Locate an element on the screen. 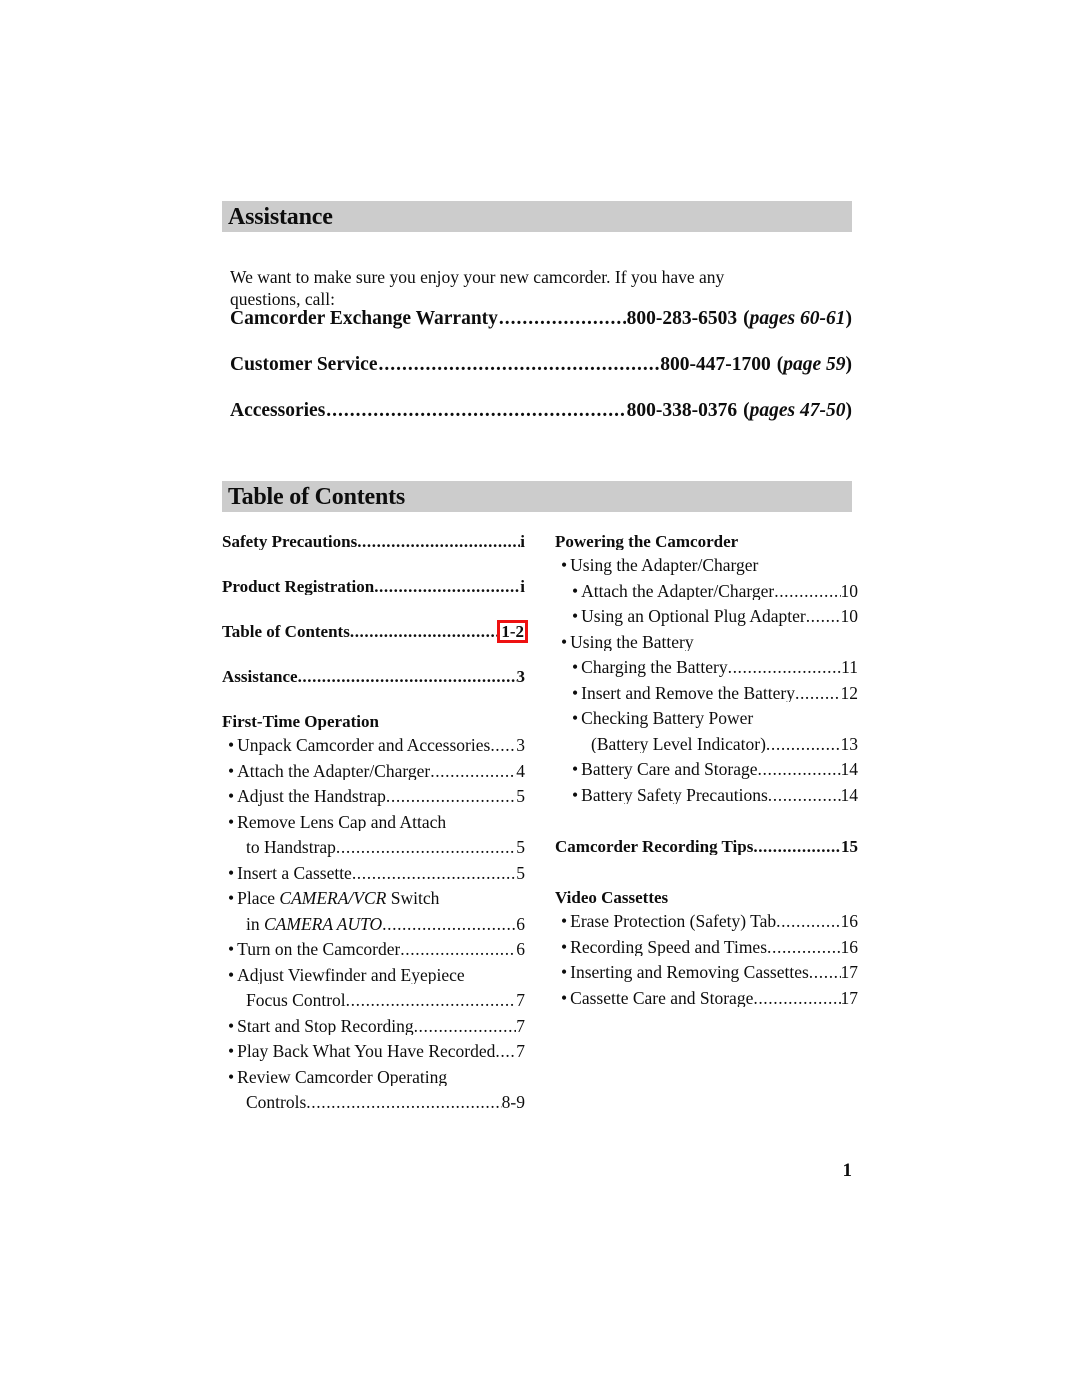 Image resolution: width=1080 pixels, height=1397 pixels. toc-entry-page: 10 is located at coordinates (849, 616).